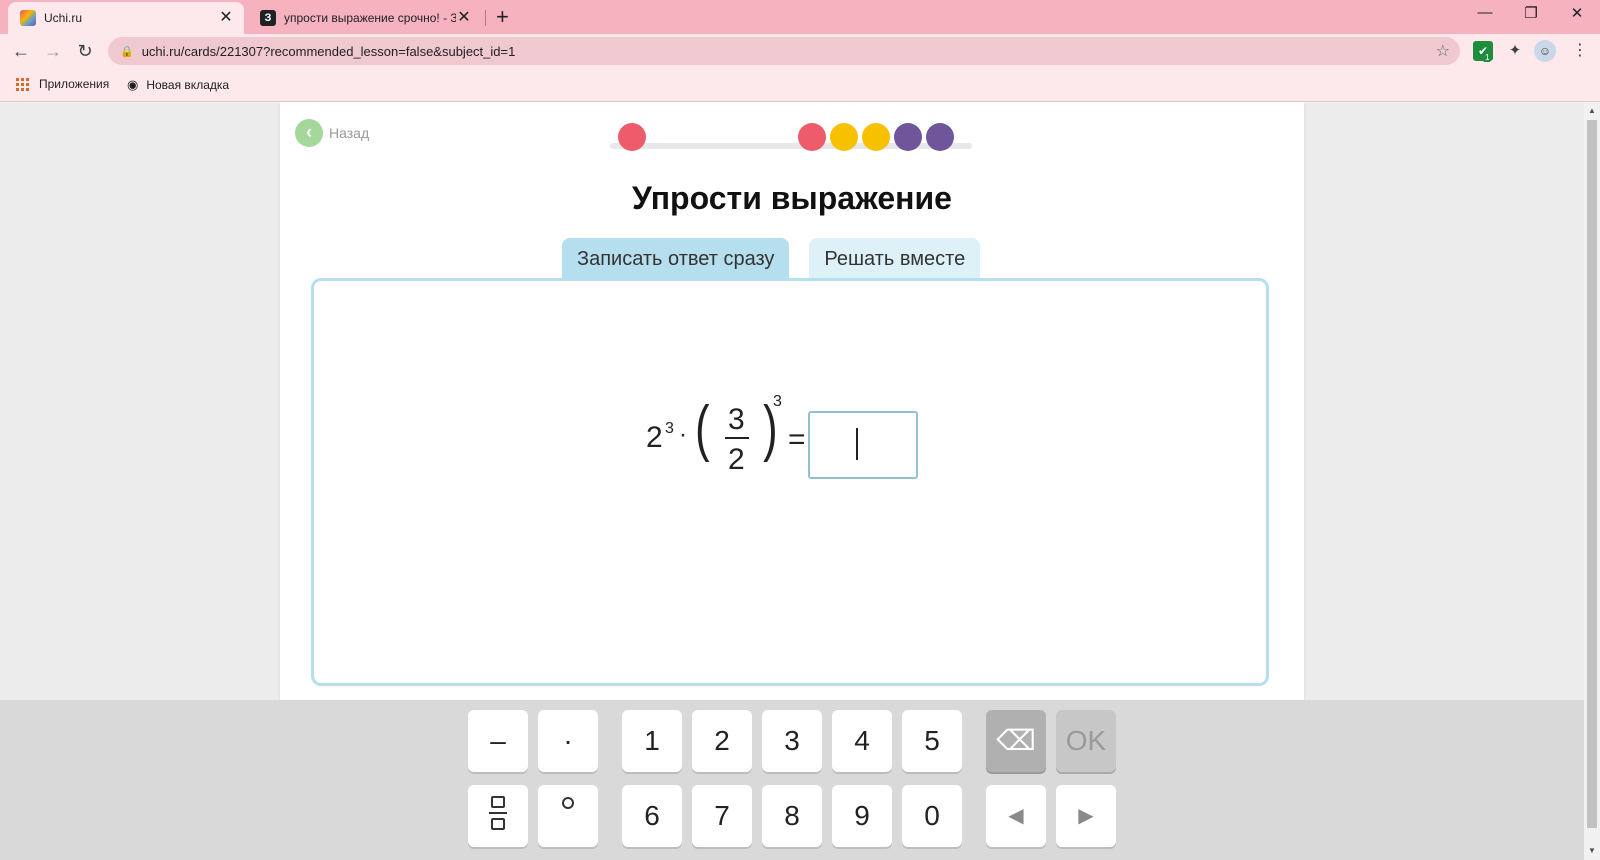 This screenshot has height=860, width=1600. I want to click on browser-tab-uchi: Uchi.ru ✕, so click(126, 18).